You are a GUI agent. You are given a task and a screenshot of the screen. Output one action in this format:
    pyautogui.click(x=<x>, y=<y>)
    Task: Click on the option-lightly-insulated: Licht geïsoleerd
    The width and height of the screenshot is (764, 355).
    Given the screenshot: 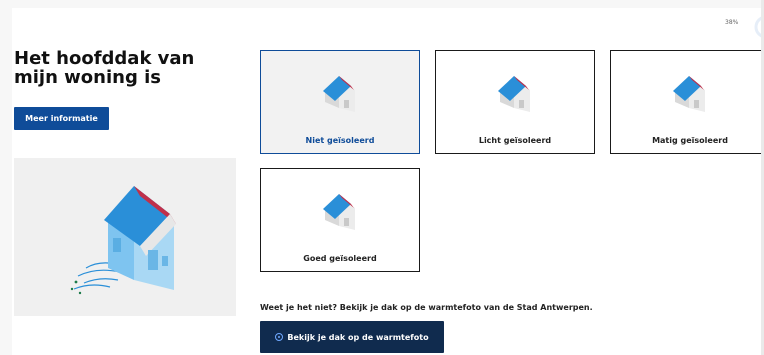 What is the action you would take?
    pyautogui.click(x=515, y=102)
    